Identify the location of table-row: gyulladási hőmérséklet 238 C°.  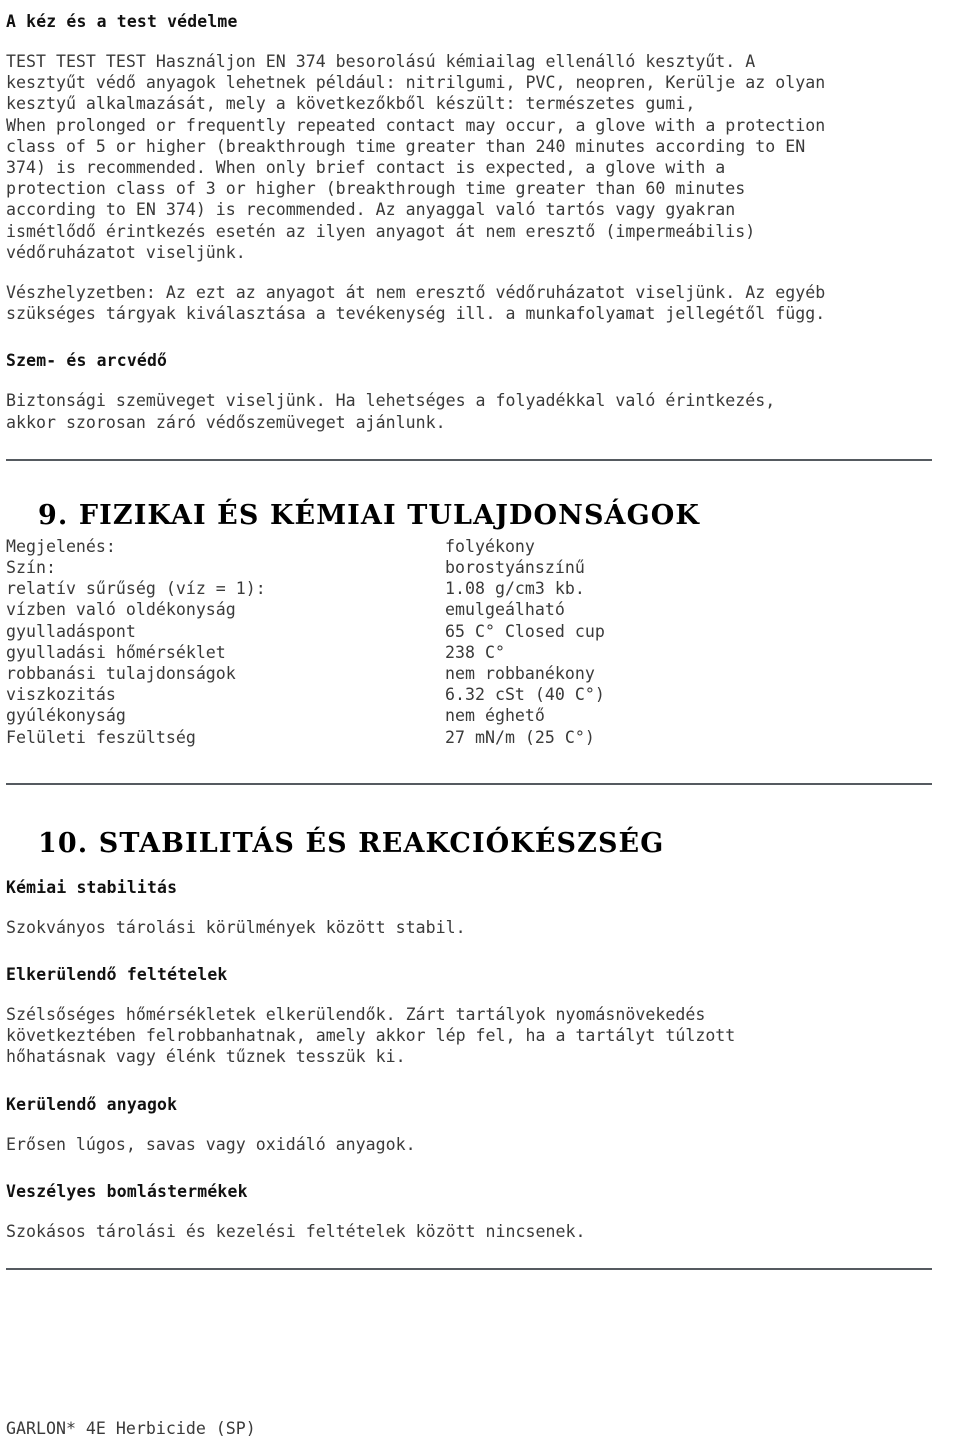
(480, 652).